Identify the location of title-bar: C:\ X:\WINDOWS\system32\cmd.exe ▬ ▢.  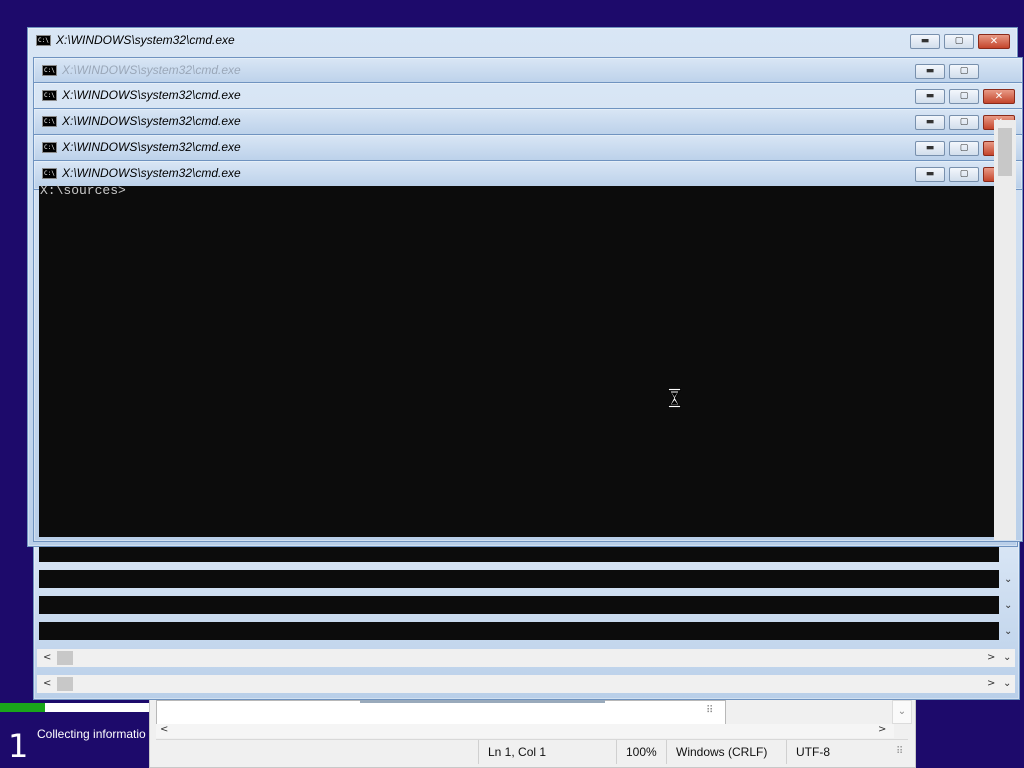
(528, 71).